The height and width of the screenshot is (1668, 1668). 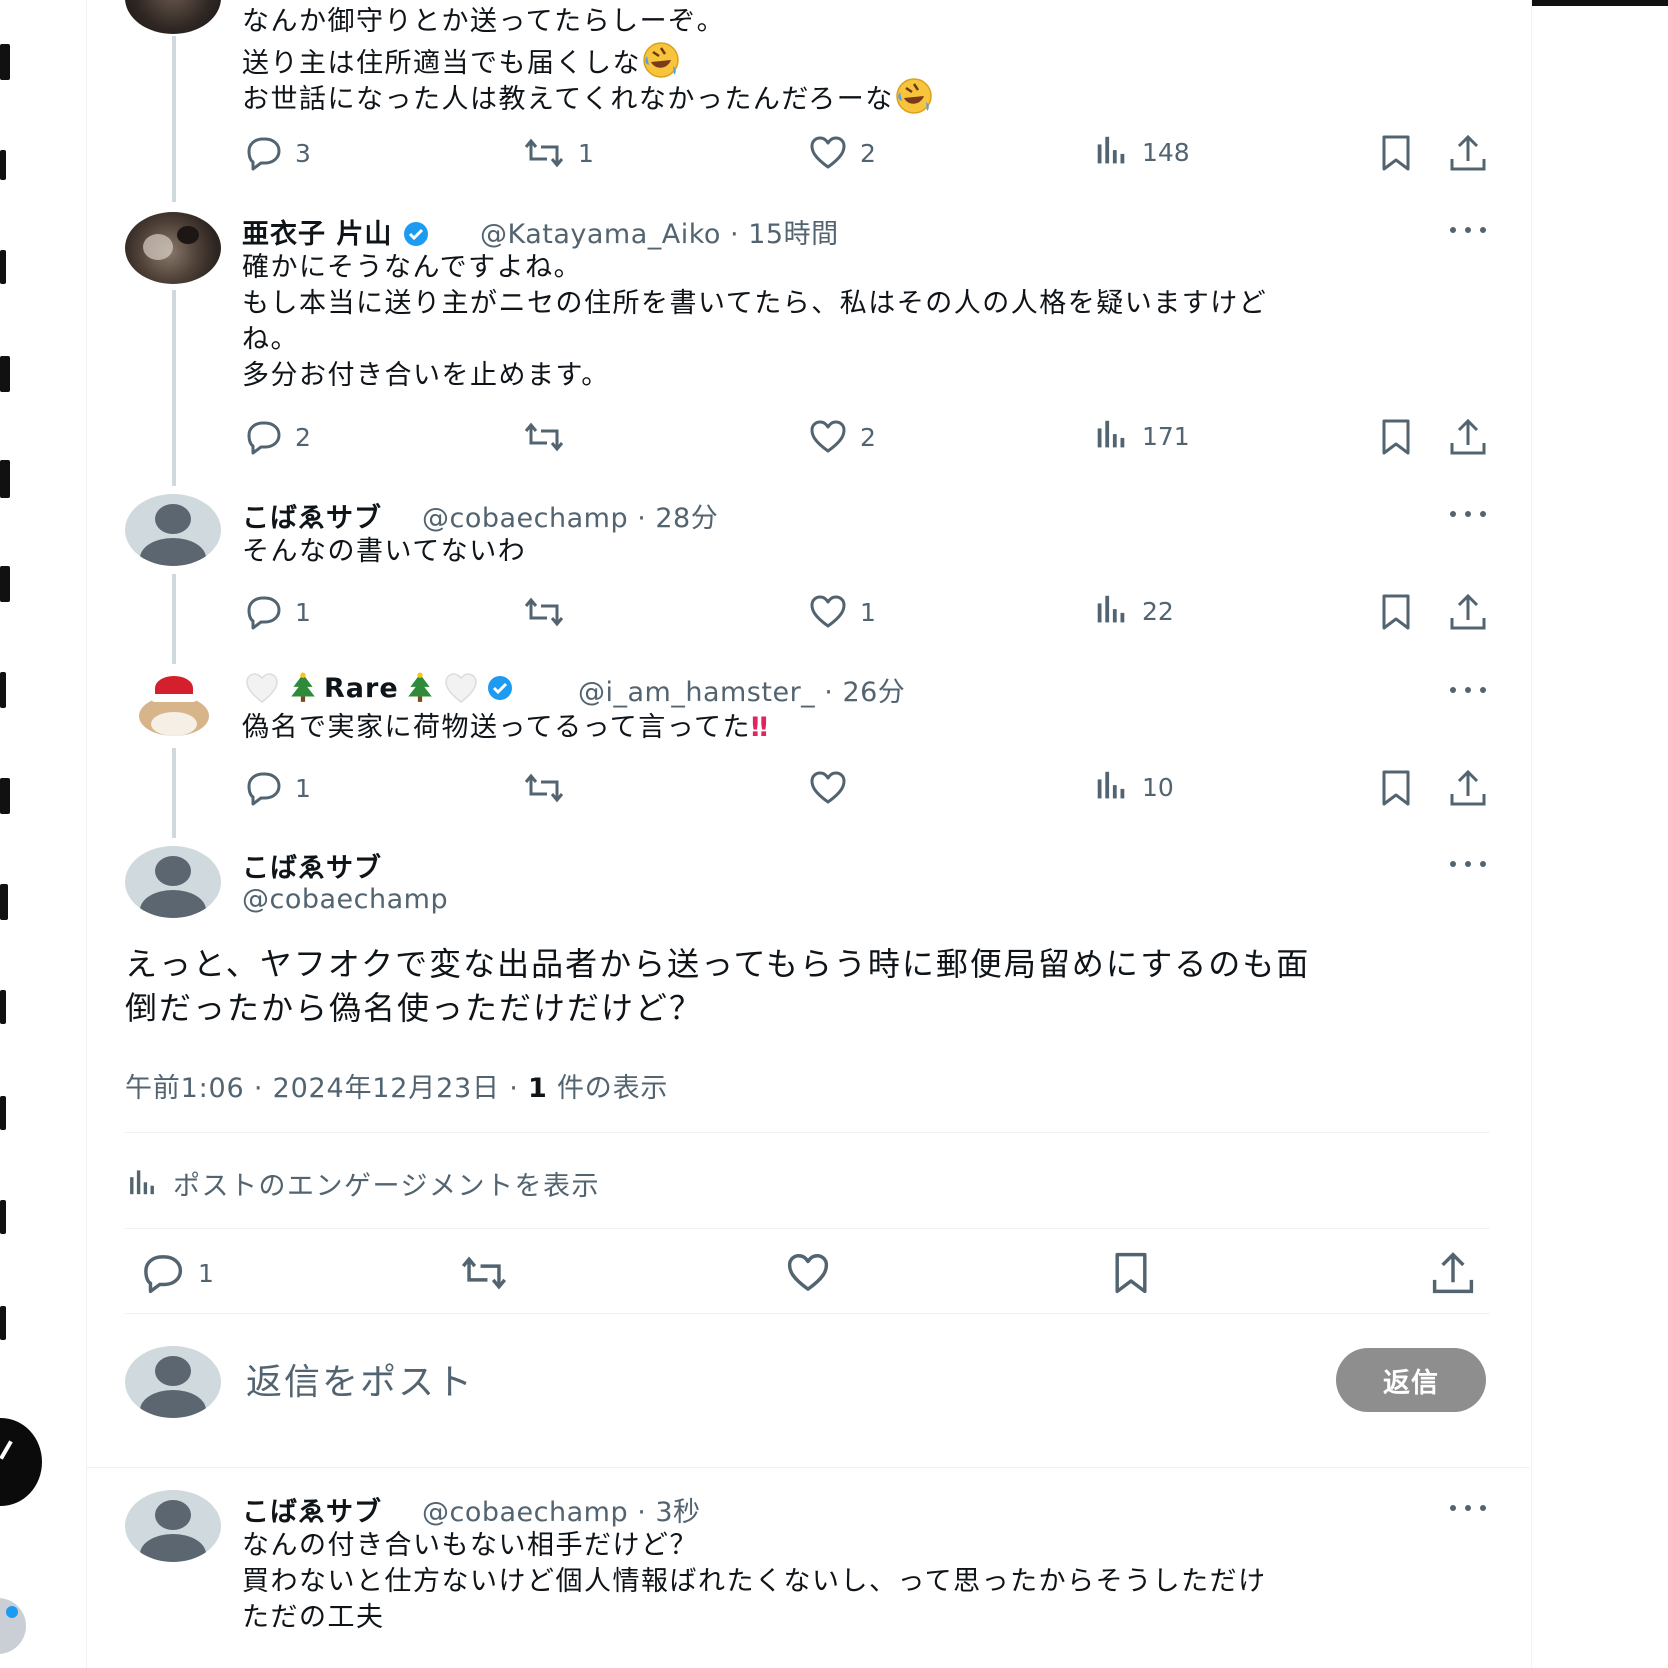 I want to click on reply-count: 3, so click(x=303, y=153).